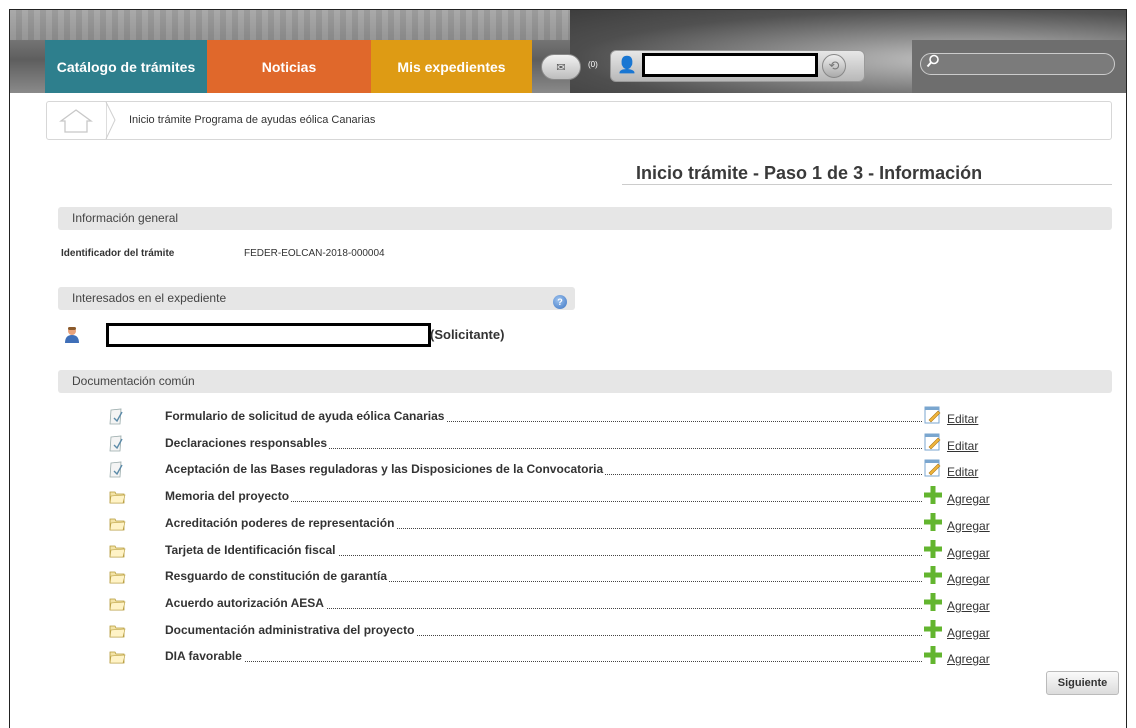 This screenshot has height=728, width=1136. What do you see at coordinates (251, 549) in the screenshot?
I see `document-name: Tarjeta de Identificación fiscal` at bounding box center [251, 549].